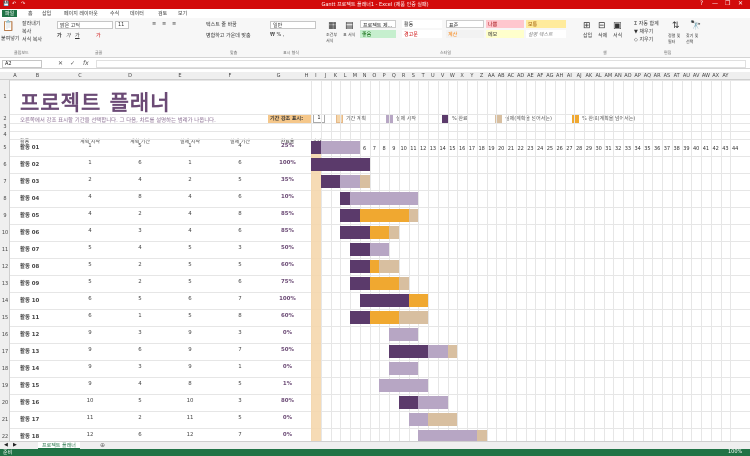  What do you see at coordinates (10, 13) in the screenshot?
I see `tab-file: 파일` at bounding box center [10, 13].